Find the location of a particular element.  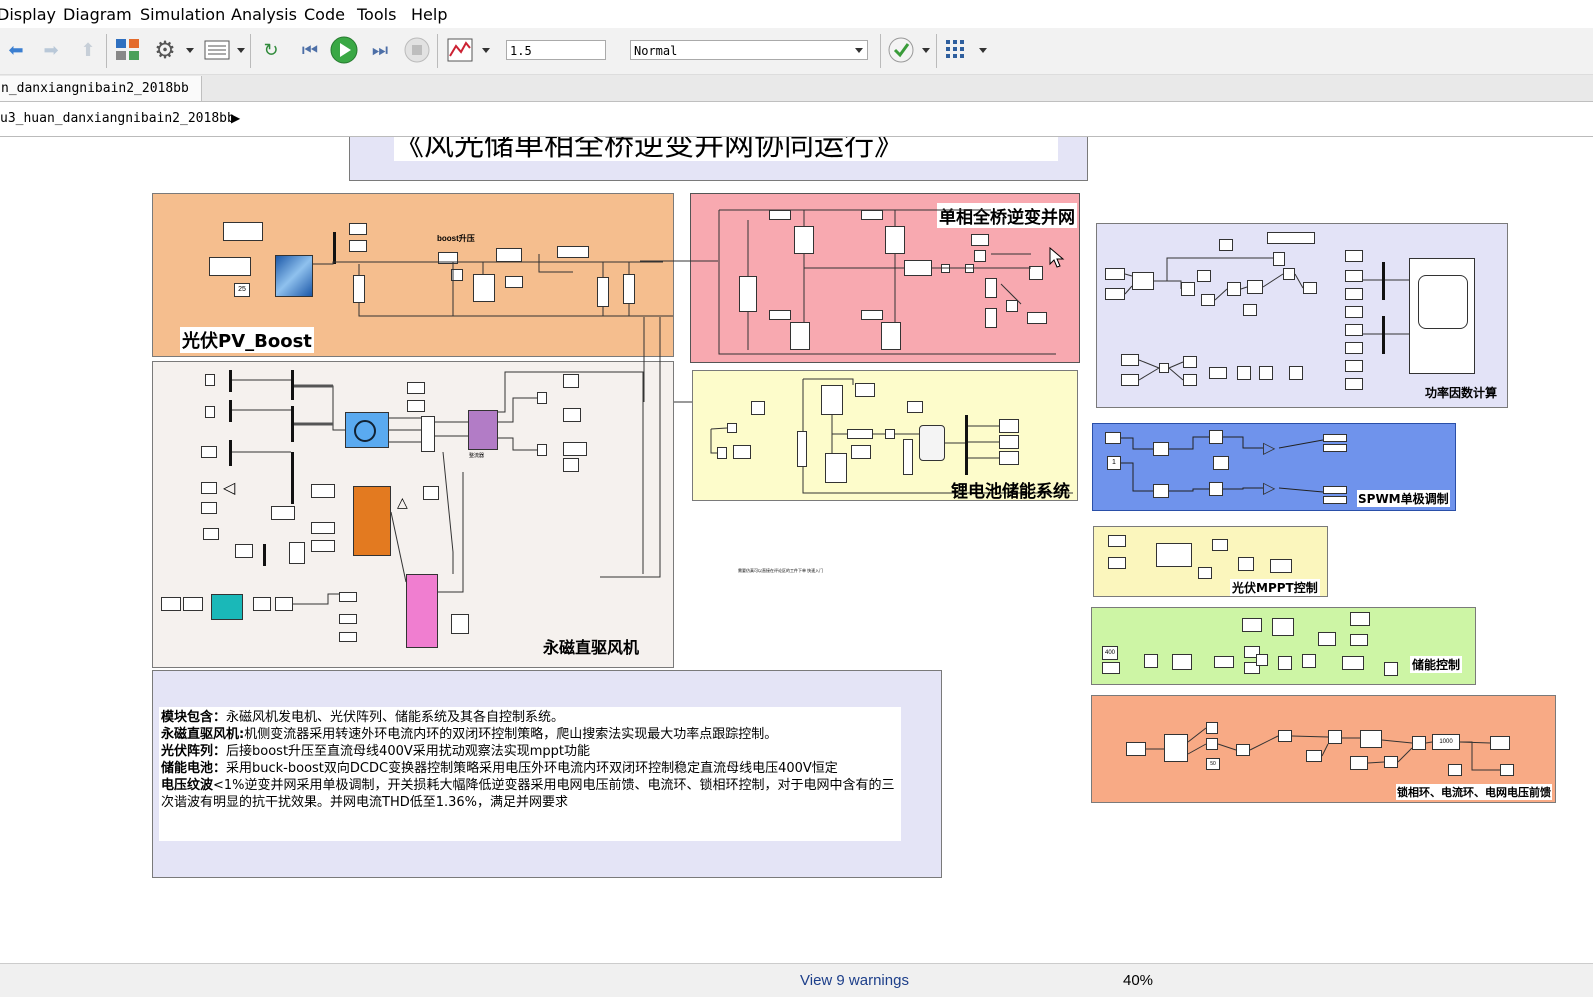

model-title: 《风光储单相全桥逆变并网协同运行》 is located at coordinates (649, 149).